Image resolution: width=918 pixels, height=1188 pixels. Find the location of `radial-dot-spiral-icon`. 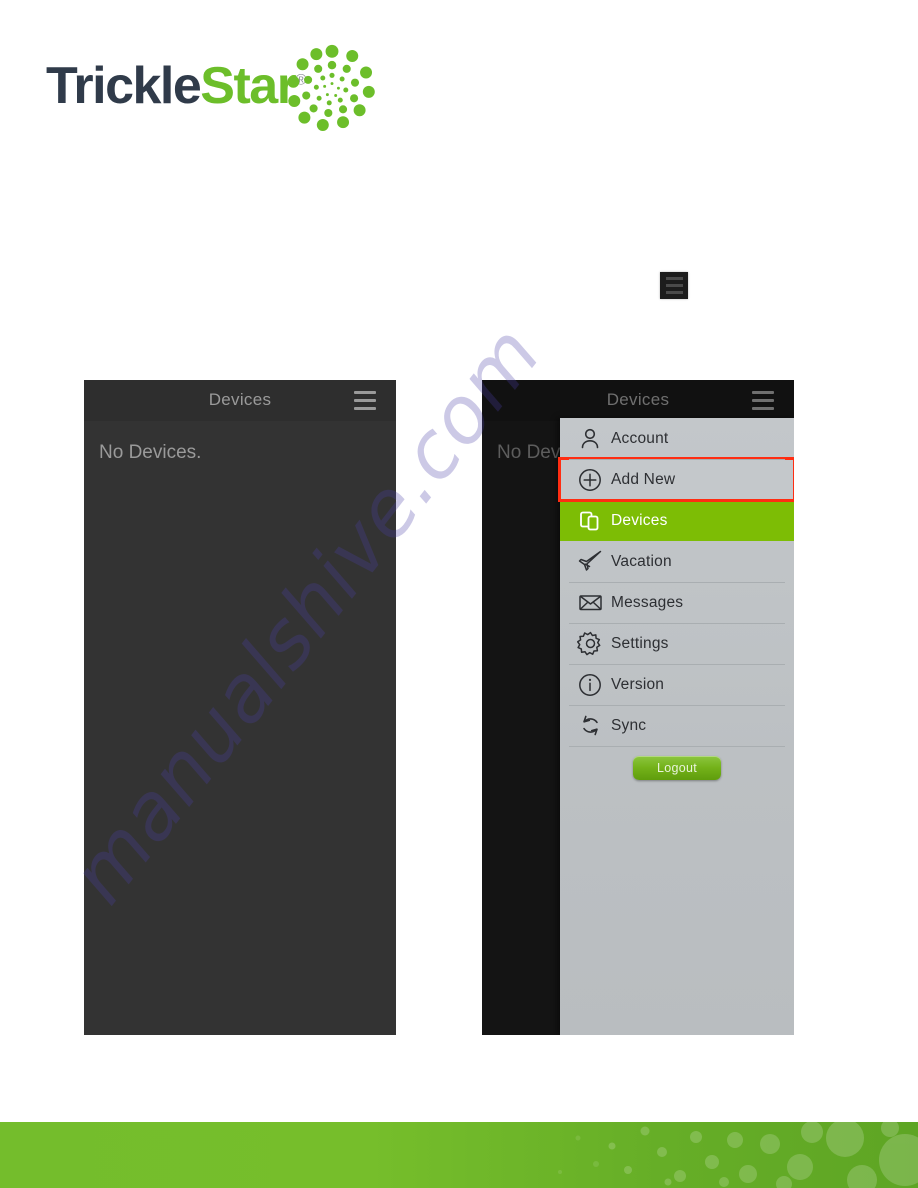

radial-dot-spiral-icon is located at coordinates (331, 87).